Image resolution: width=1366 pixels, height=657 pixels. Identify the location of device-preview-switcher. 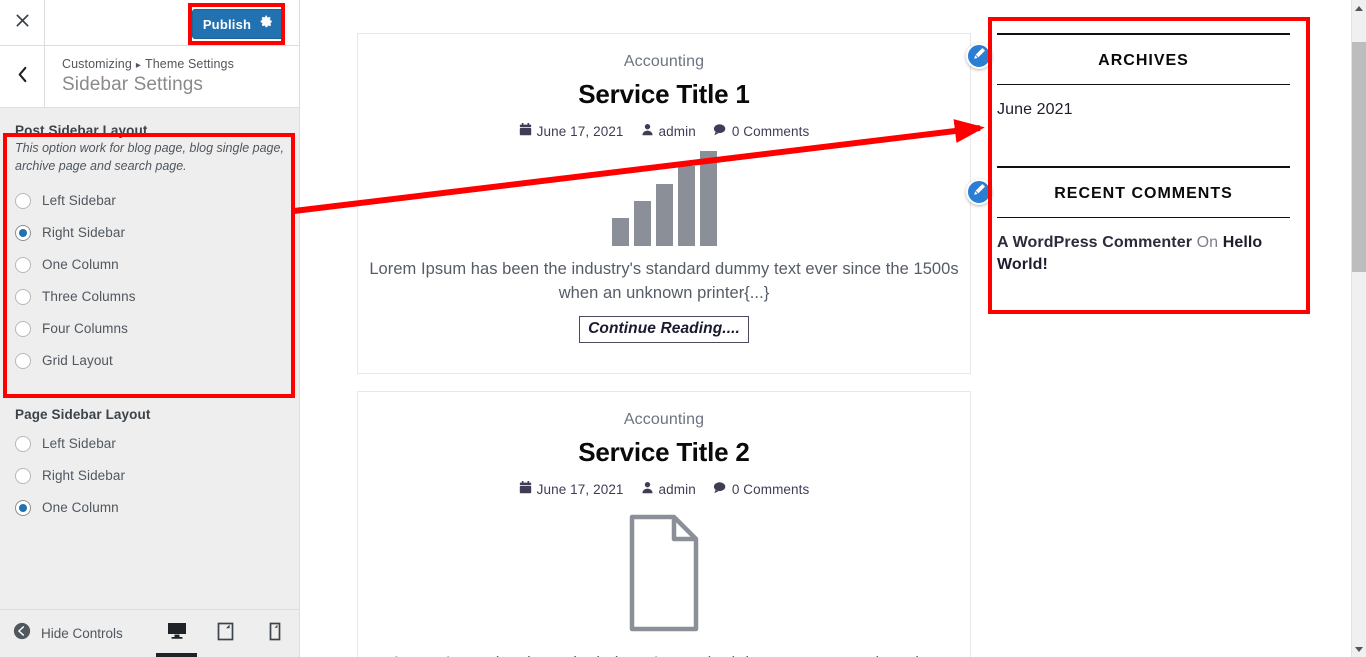
(222, 633).